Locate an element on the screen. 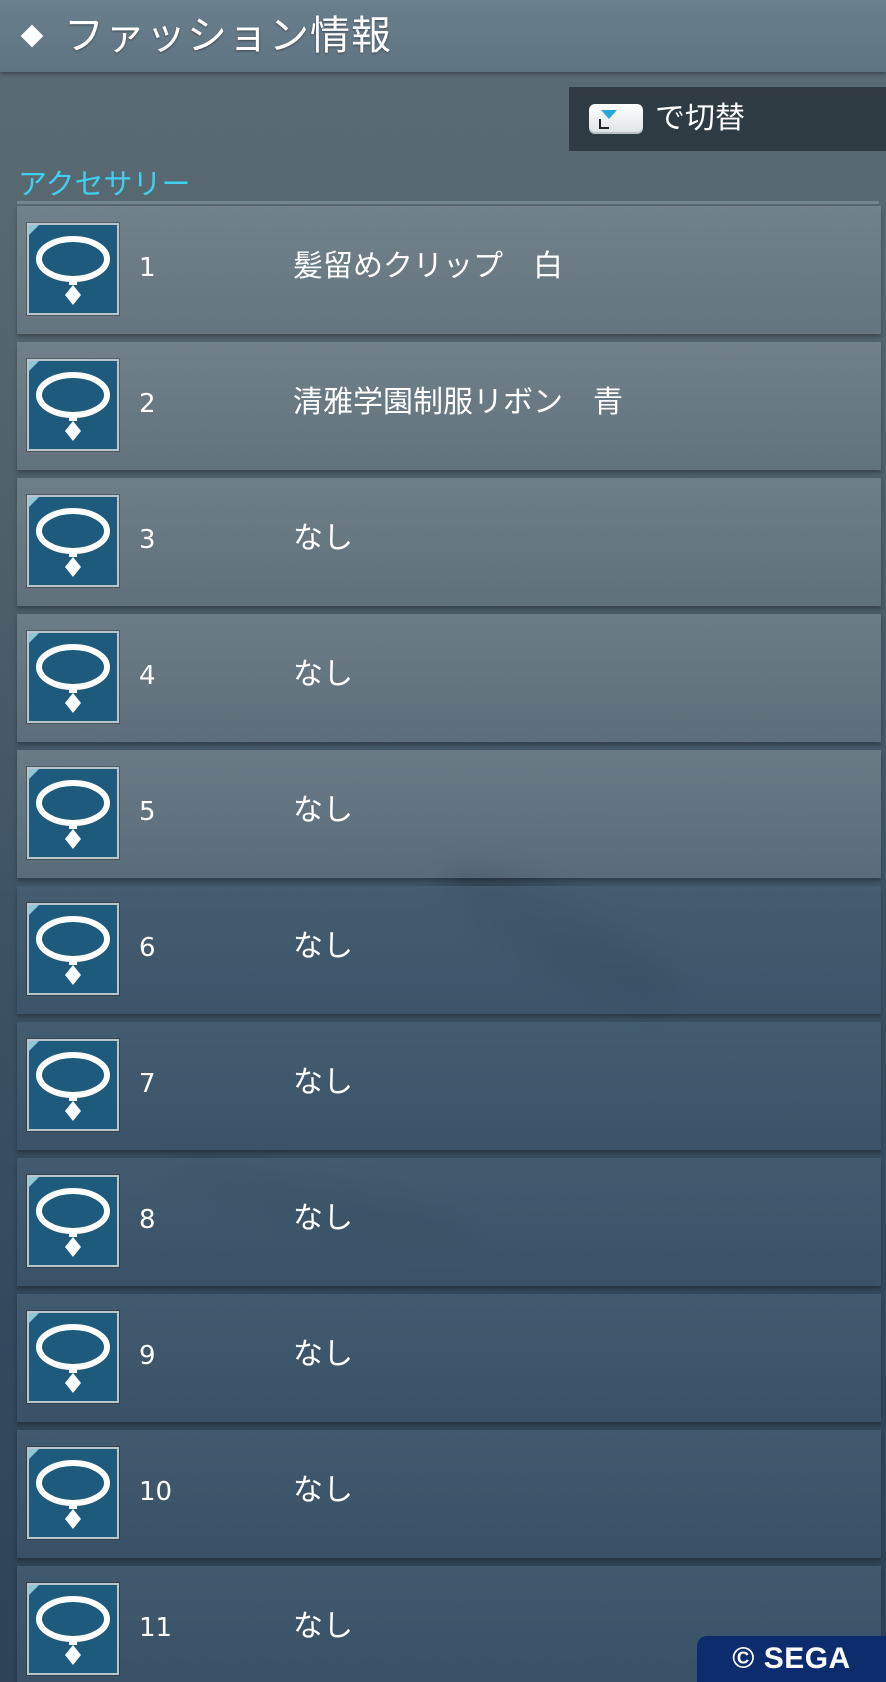 The image size is (886, 1682). header-bar: ファッション情報 is located at coordinates (443, 36).